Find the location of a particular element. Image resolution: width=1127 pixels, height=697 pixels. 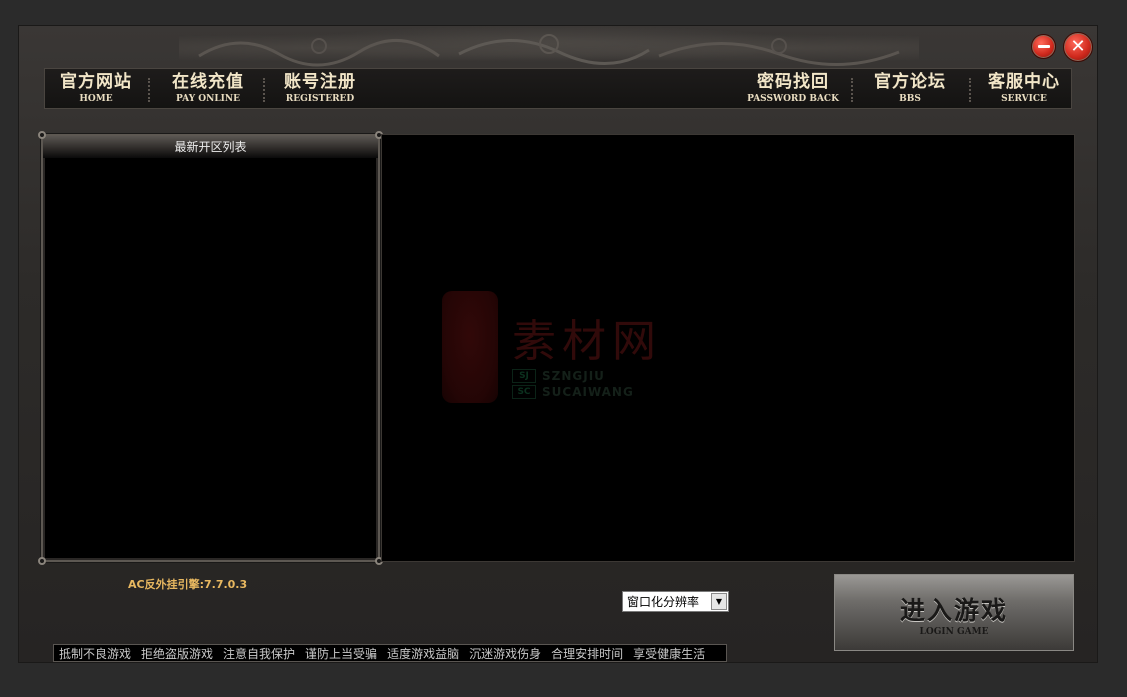

watermark: 素材网 SJ SC SZNGJIU SUCAIWANG is located at coordinates (572, 351).